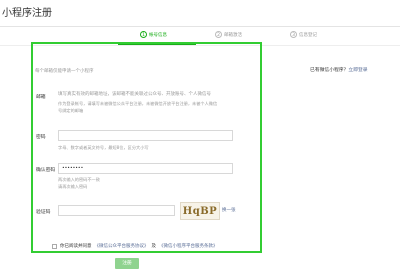  I want to click on confirm-password-label: 确认密码, so click(46, 170).